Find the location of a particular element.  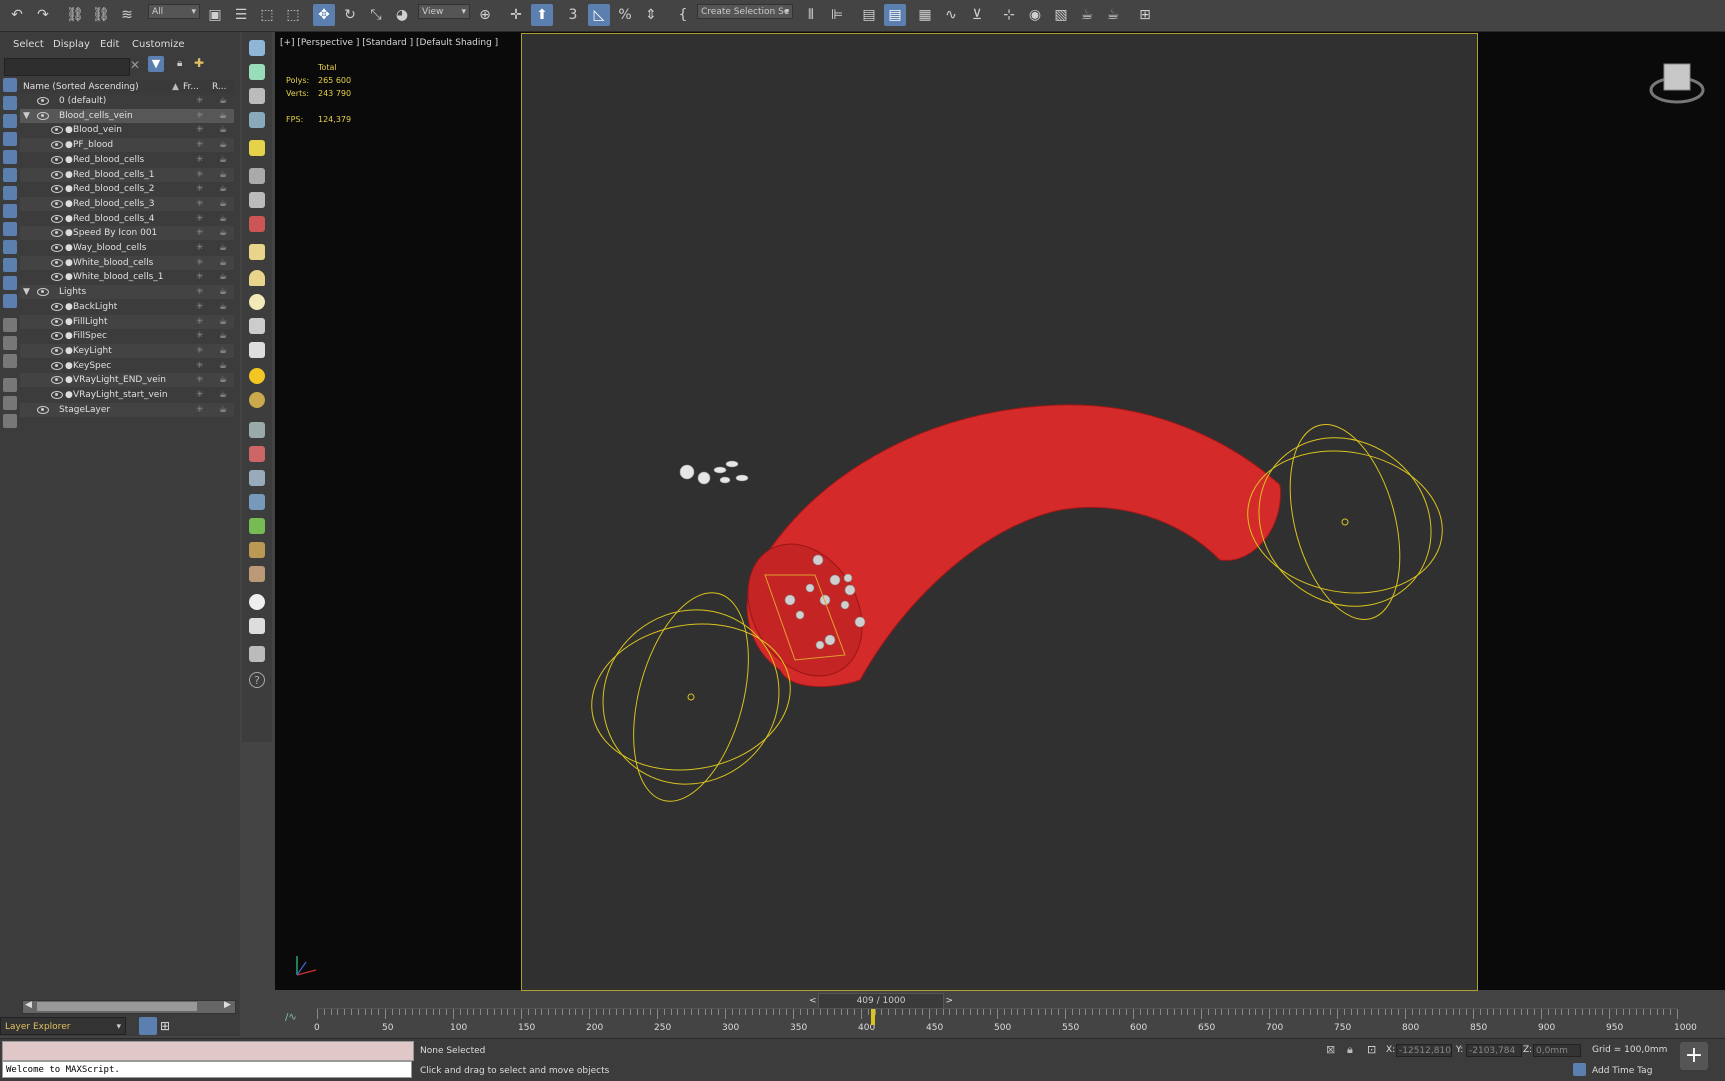

maxscript-output: Welcome to MAXScript. is located at coordinates (207, 1069).